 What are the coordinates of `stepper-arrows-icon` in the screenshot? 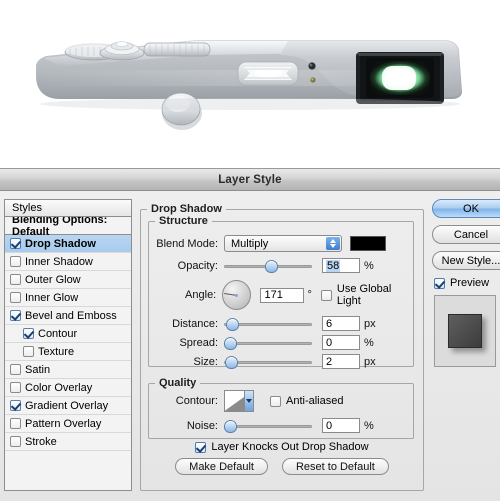 It's located at (333, 243).